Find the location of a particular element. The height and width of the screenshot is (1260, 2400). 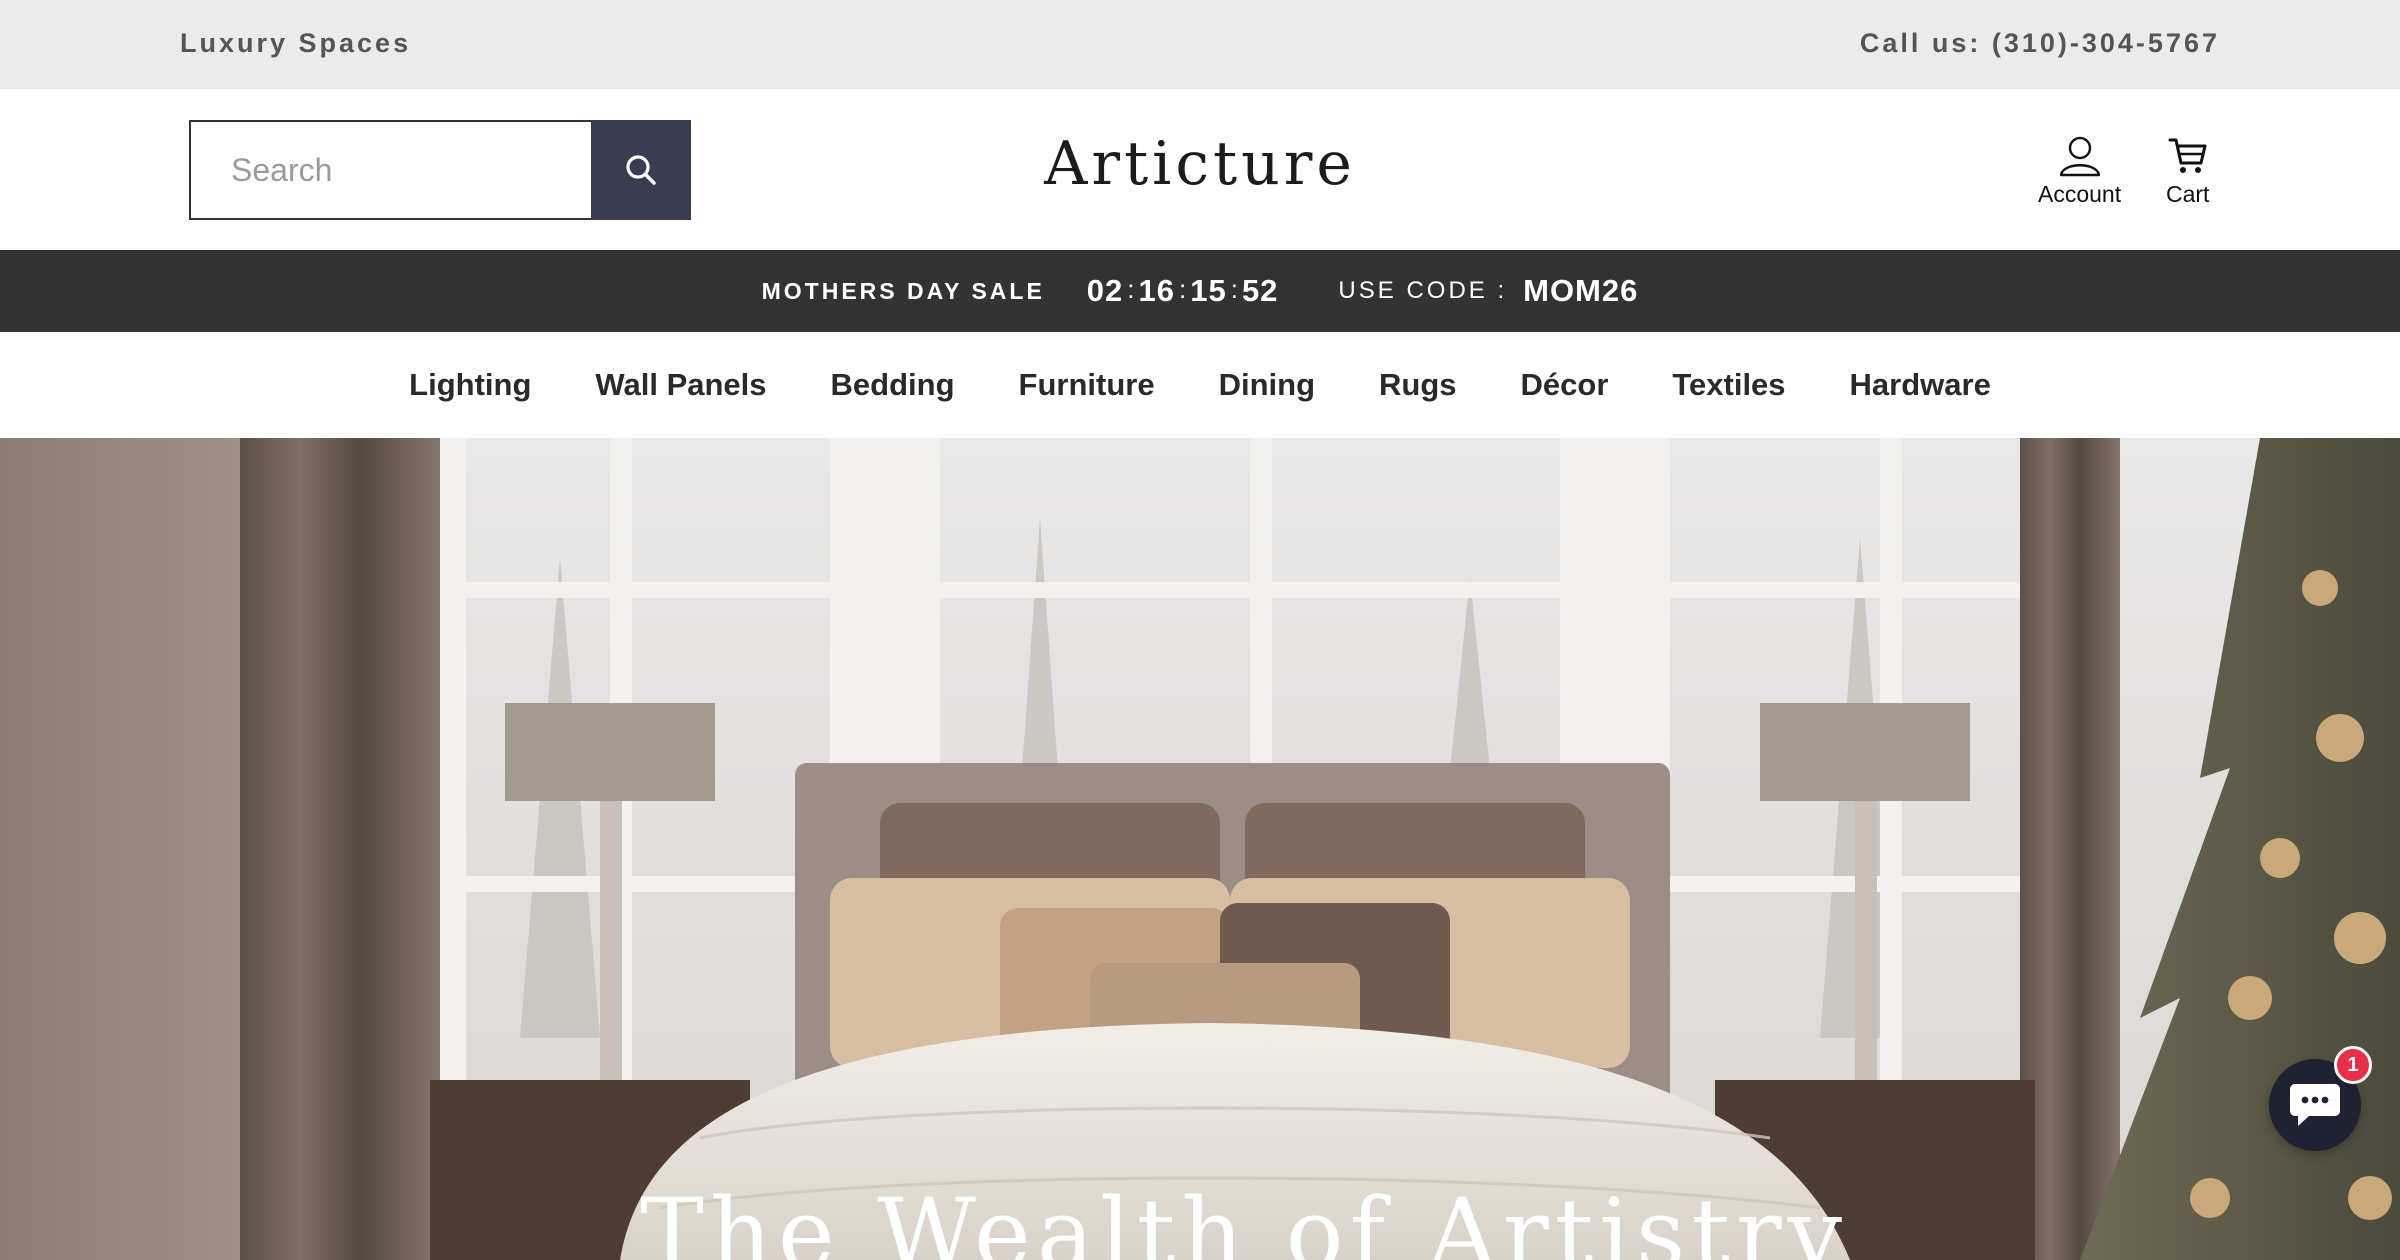

account-link: Account is located at coordinates (2079, 171).